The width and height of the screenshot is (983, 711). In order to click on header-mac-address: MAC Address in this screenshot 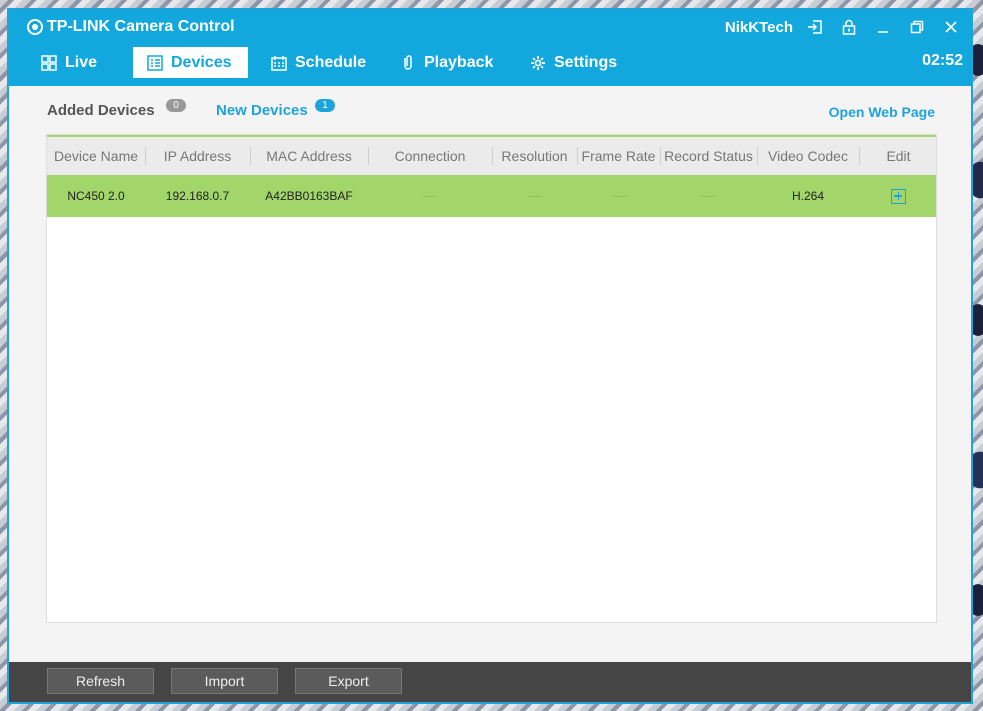, I will do `click(309, 156)`.